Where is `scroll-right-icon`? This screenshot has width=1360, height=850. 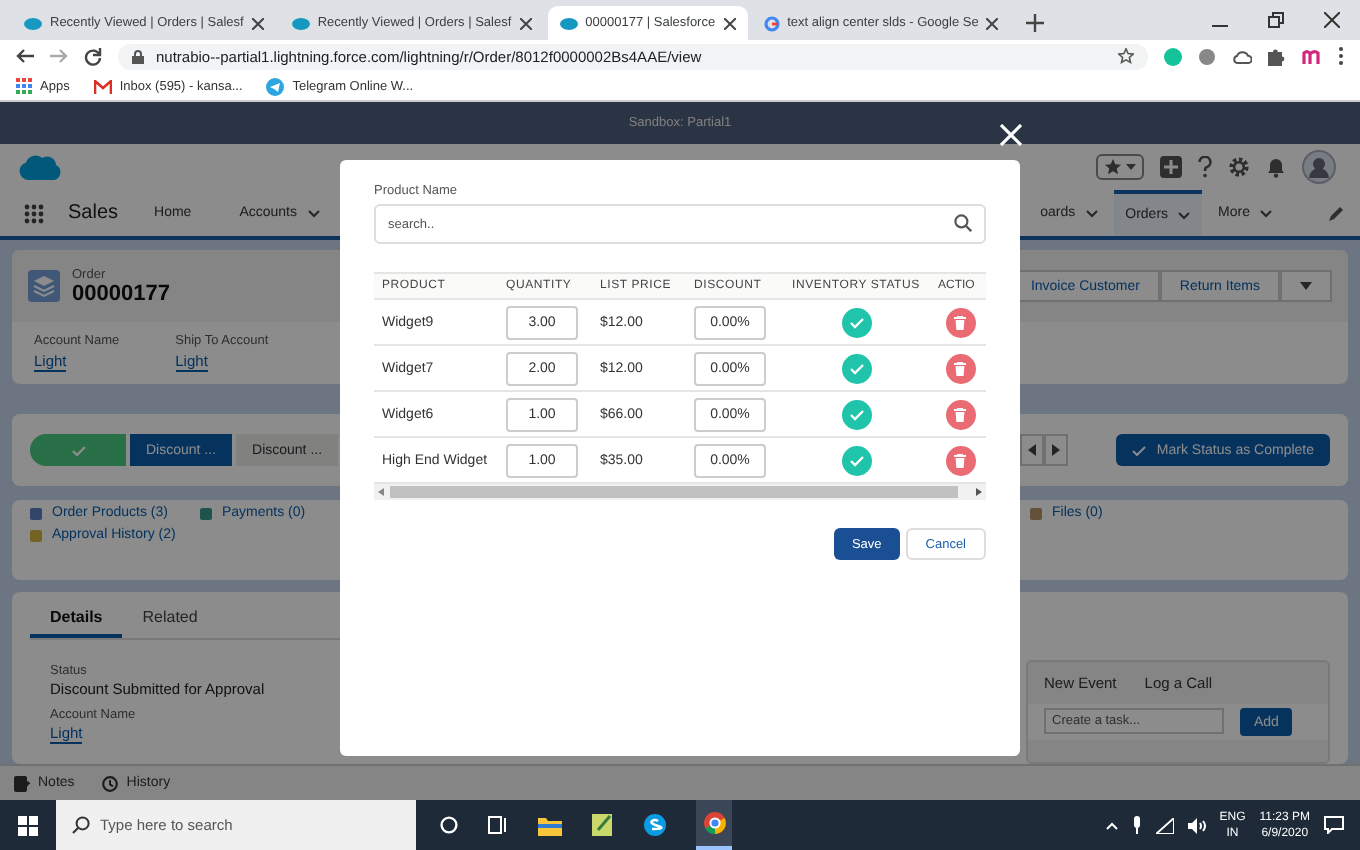
scroll-right-icon is located at coordinates (979, 492).